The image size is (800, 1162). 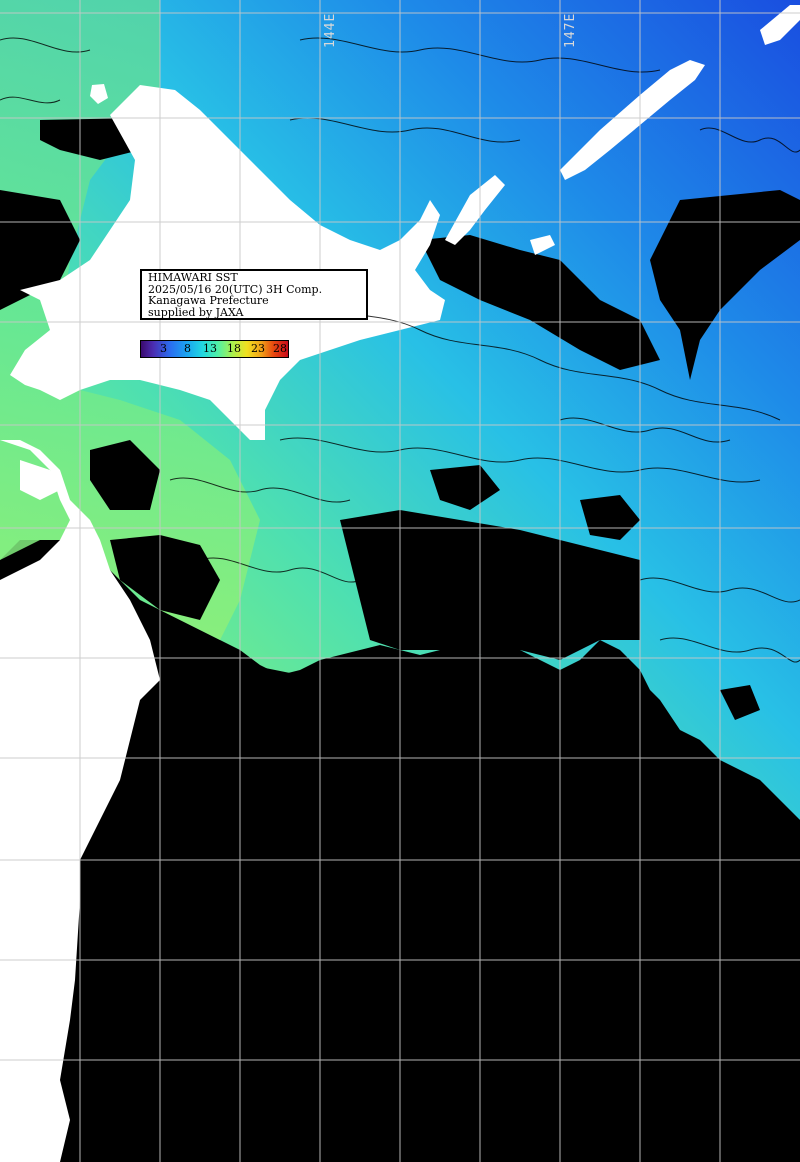 What do you see at coordinates (330, 30) in the screenshot?
I see `lon-label-144e: 144E` at bounding box center [330, 30].